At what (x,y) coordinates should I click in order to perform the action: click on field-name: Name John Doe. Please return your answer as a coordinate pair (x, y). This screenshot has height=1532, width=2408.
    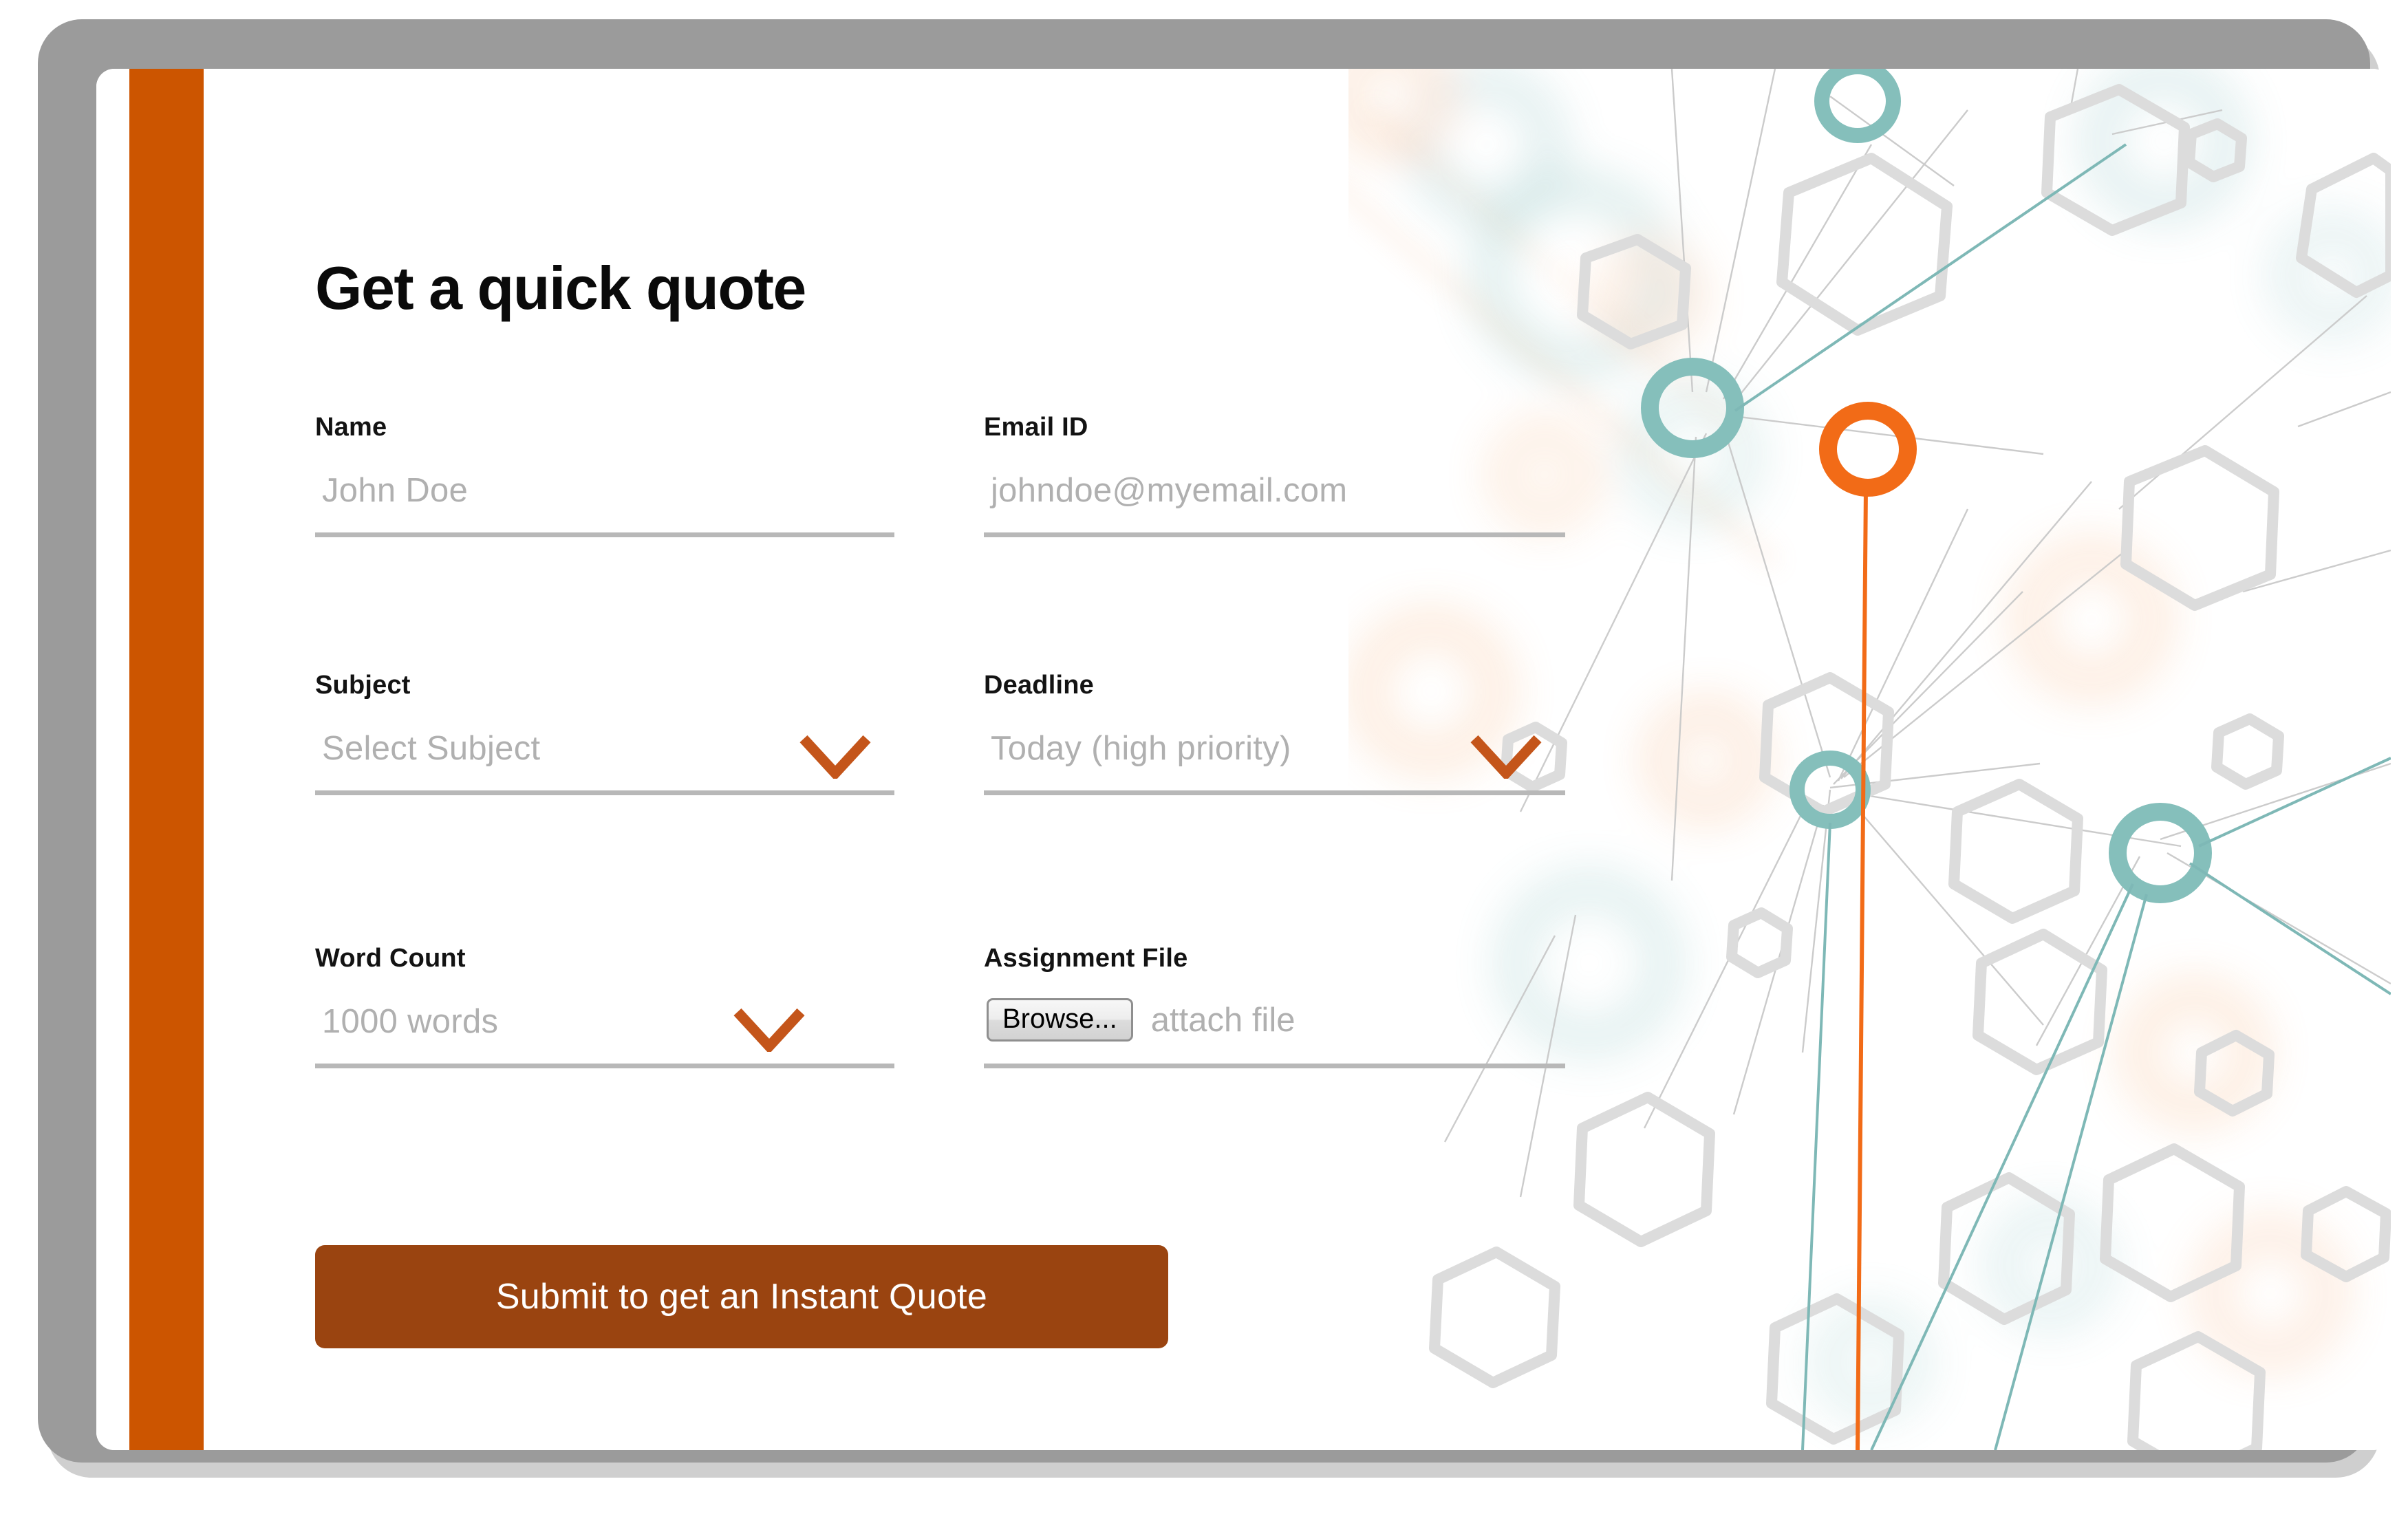
    Looking at the image, I should click on (604, 475).